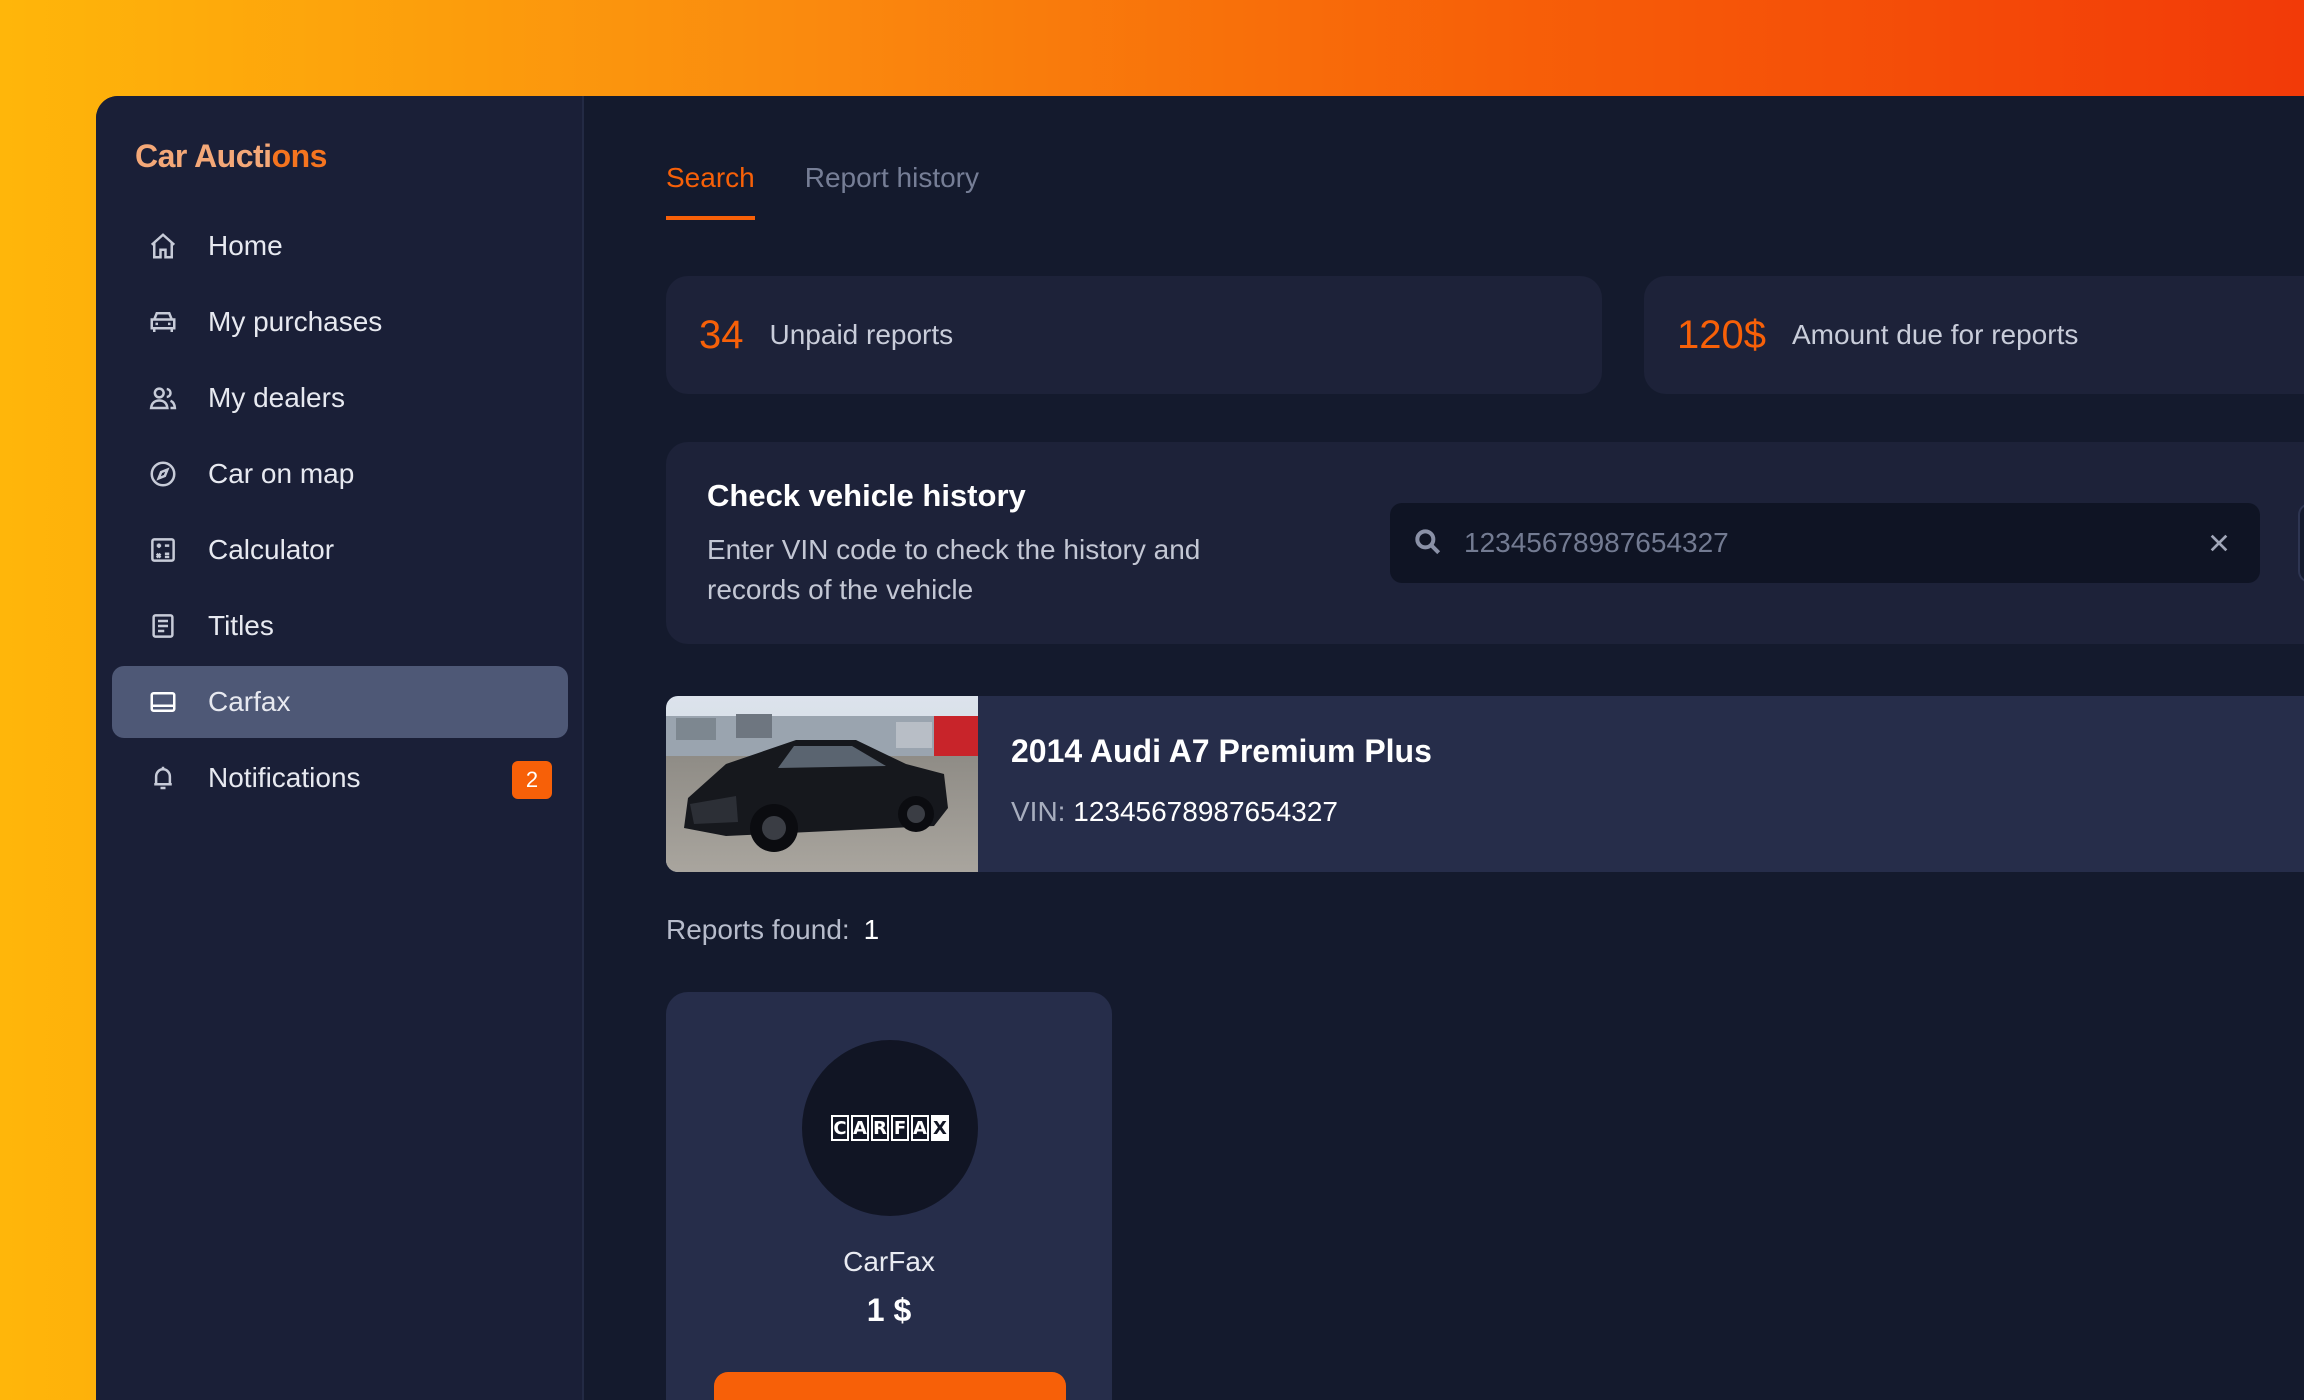  I want to click on sidebar-item-notifications: Notifications 2, so click(340, 778).